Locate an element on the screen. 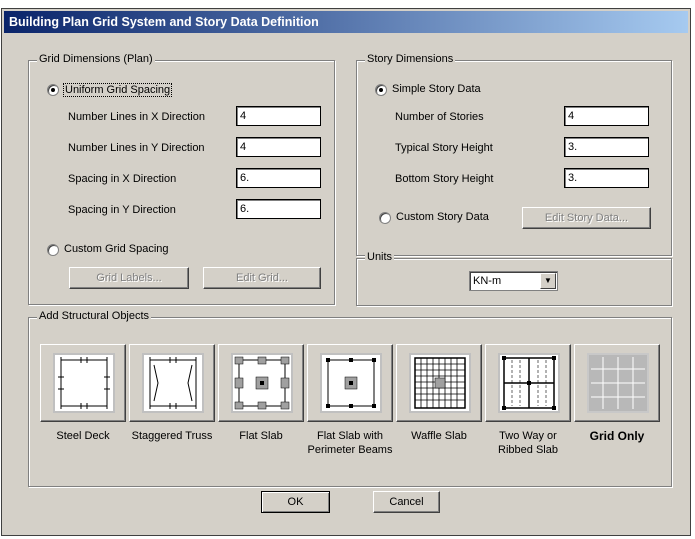  y-spacing-label: Spacing in Y Direction is located at coordinates (122, 210).